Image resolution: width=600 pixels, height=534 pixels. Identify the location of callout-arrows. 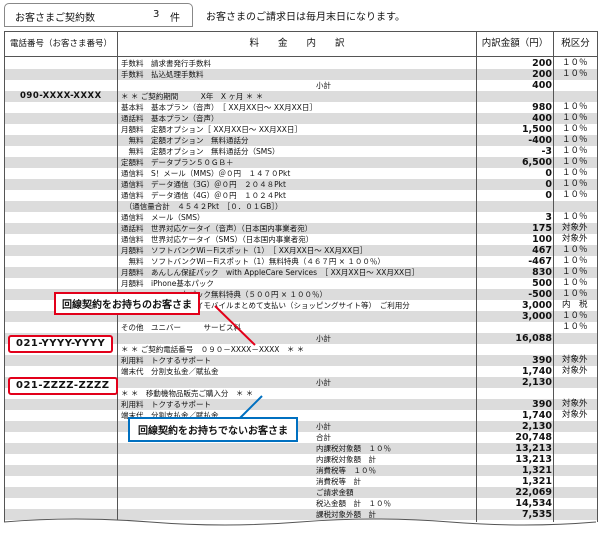
(238, 362).